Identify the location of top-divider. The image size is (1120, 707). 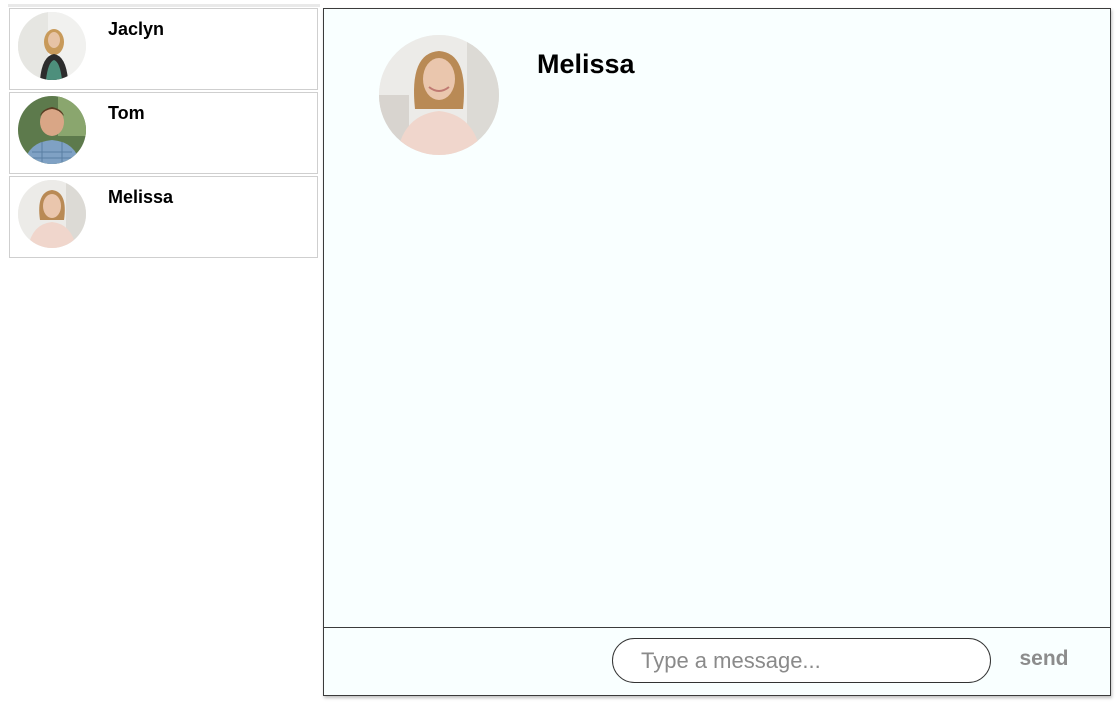
(164, 5).